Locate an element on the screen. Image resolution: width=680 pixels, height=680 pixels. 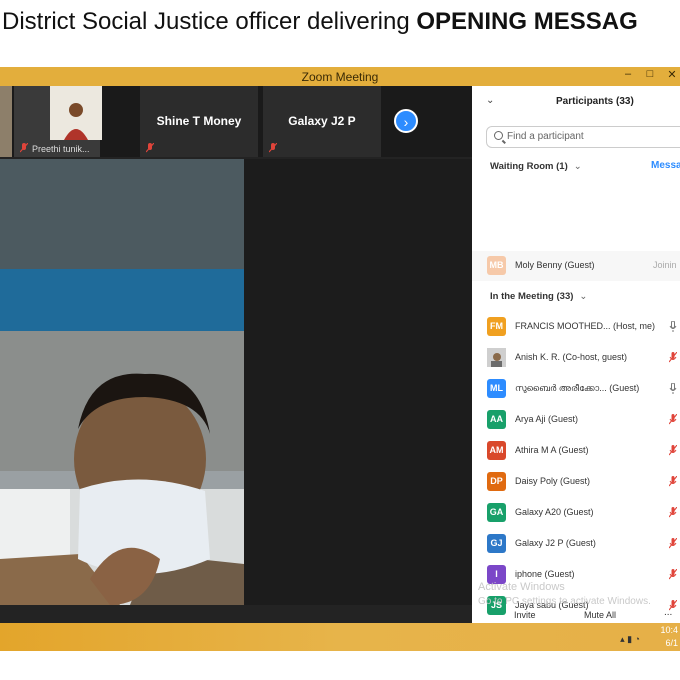
activation-watermark: Activate Windows is located at coordinates (521, 587).